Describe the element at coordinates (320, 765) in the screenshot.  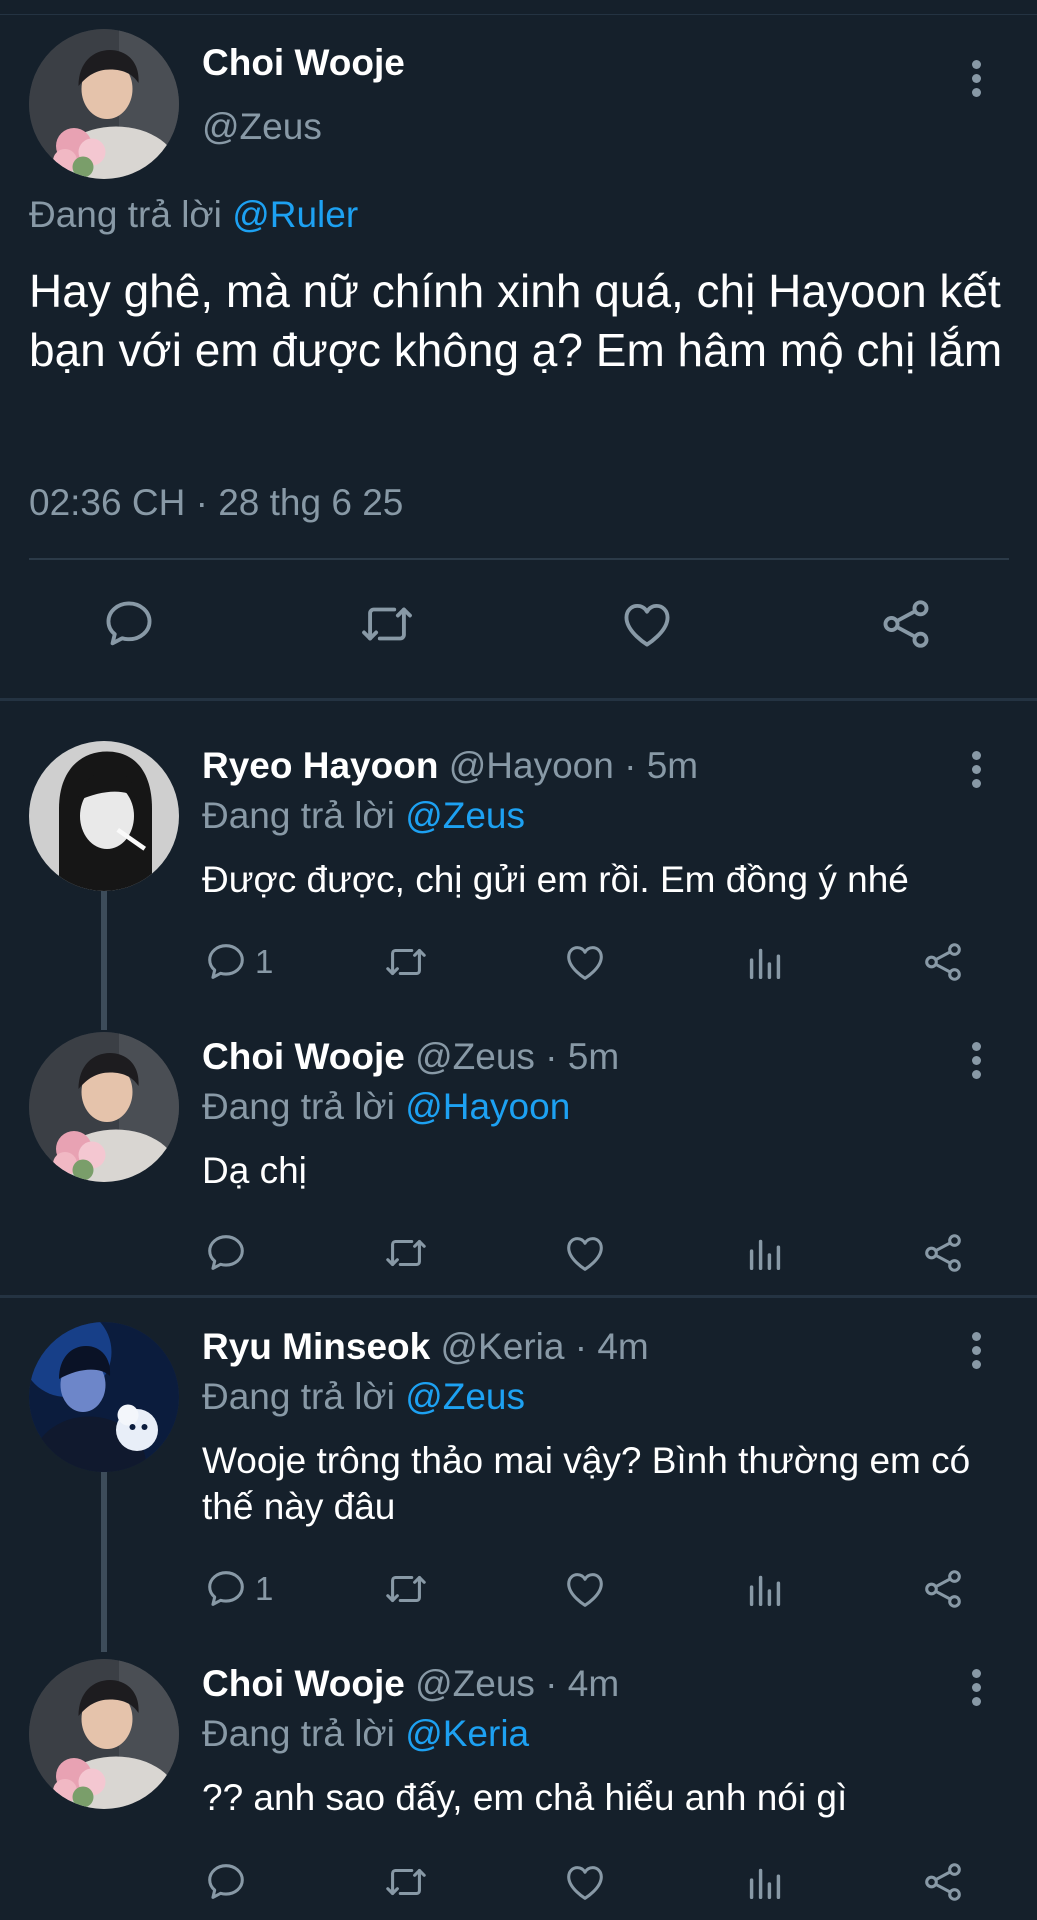
I see `display-name: Ryeo Hayoon` at that location.